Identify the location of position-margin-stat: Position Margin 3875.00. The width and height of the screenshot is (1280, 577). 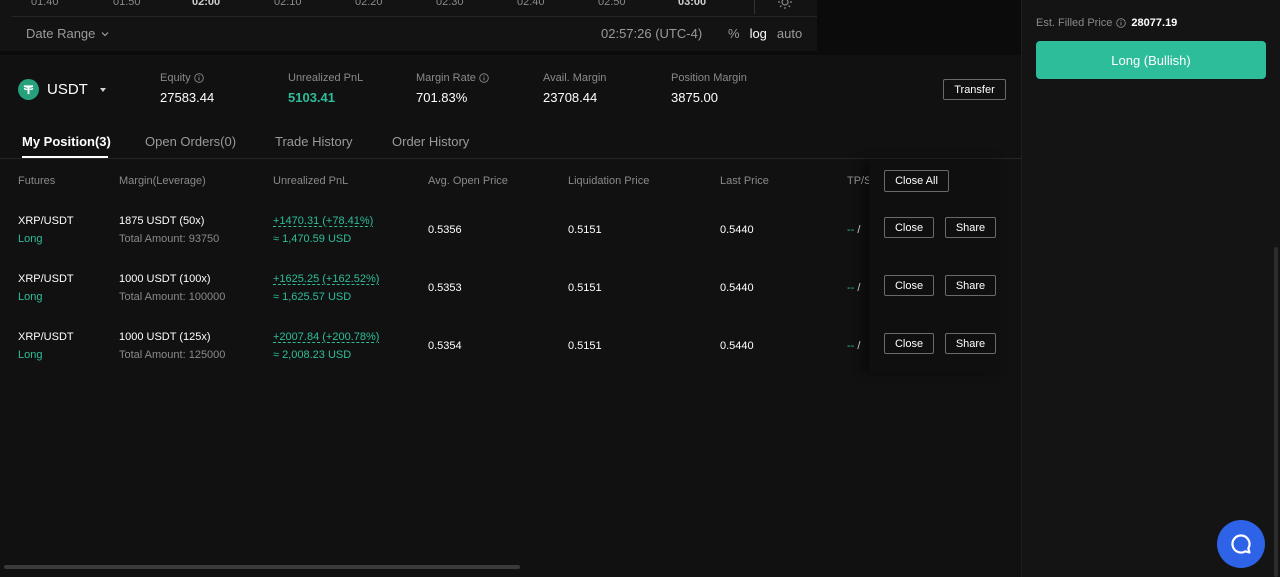
(709, 88).